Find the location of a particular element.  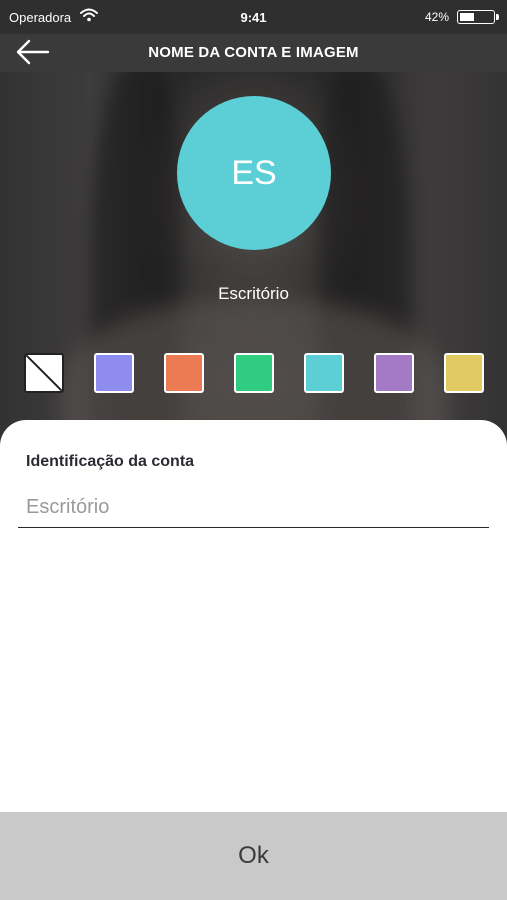

status-bar: Operadora 9:41 42% is located at coordinates (253, 17).